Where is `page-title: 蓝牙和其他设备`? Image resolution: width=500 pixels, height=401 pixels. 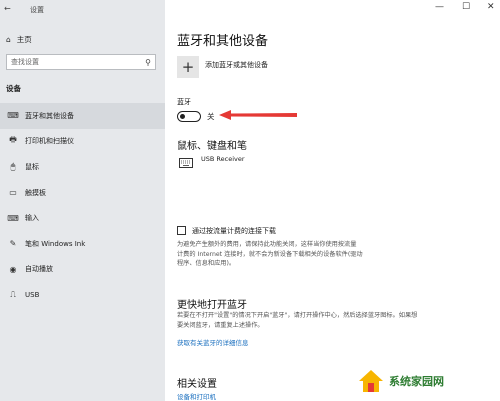 page-title: 蓝牙和其他设备 is located at coordinates (223, 41).